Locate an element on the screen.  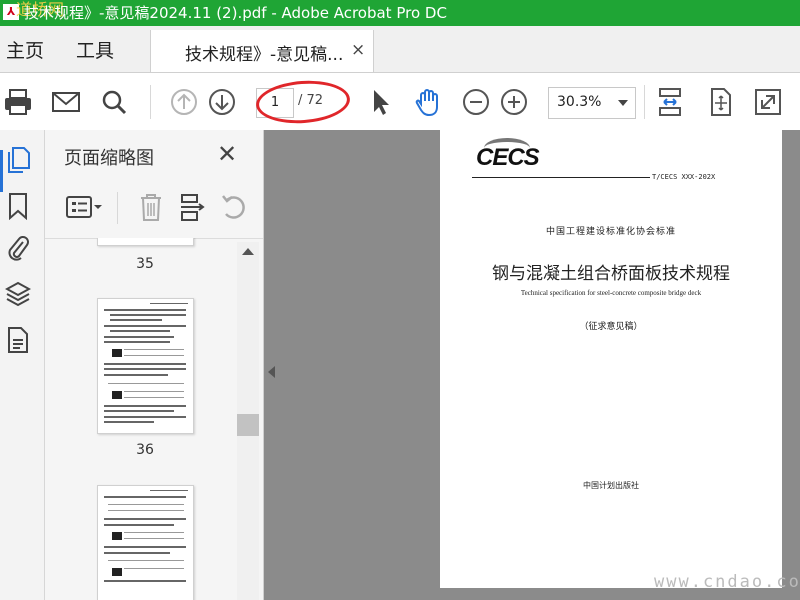
publisher-name: 中国计划出版社 is located at coordinates (611, 485).